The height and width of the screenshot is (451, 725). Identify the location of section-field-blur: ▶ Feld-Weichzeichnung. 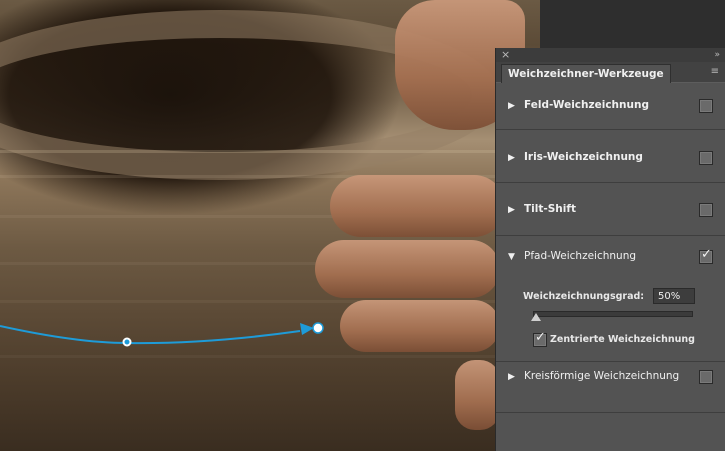
(610, 106).